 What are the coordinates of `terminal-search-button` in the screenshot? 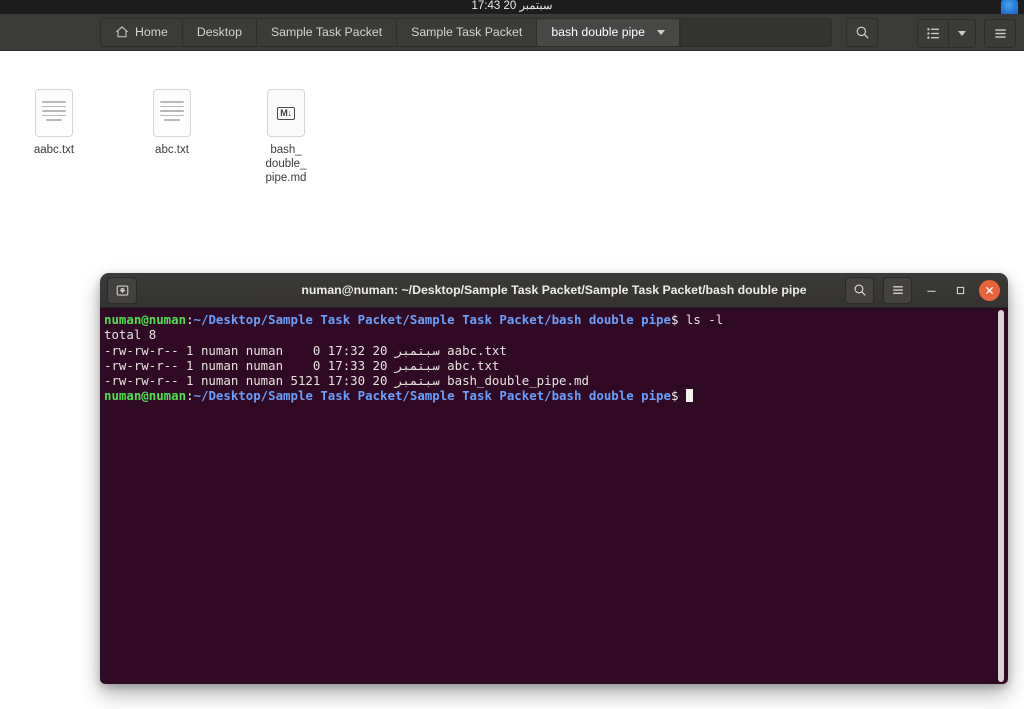 It's located at (859, 290).